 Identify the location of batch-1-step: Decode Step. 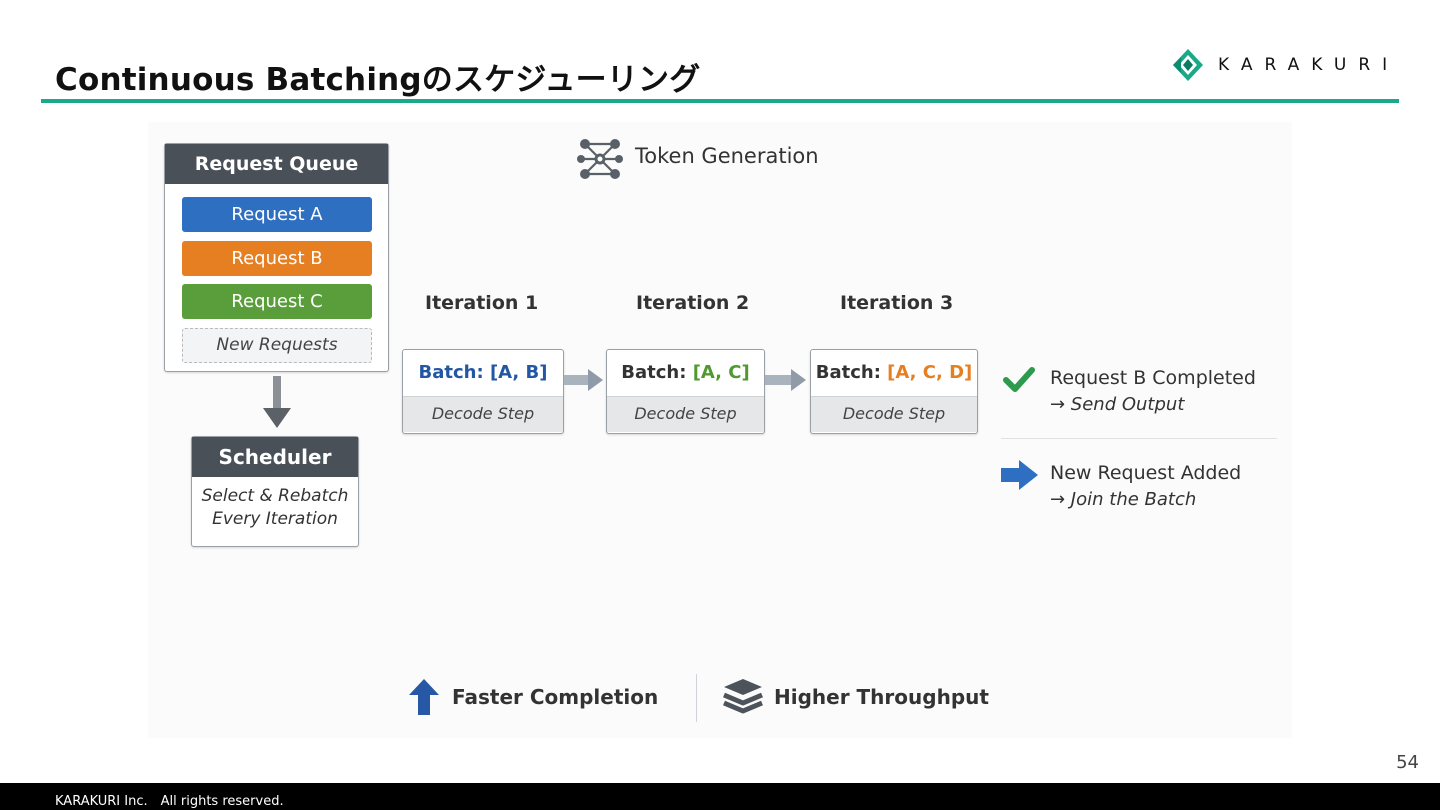
(483, 414).